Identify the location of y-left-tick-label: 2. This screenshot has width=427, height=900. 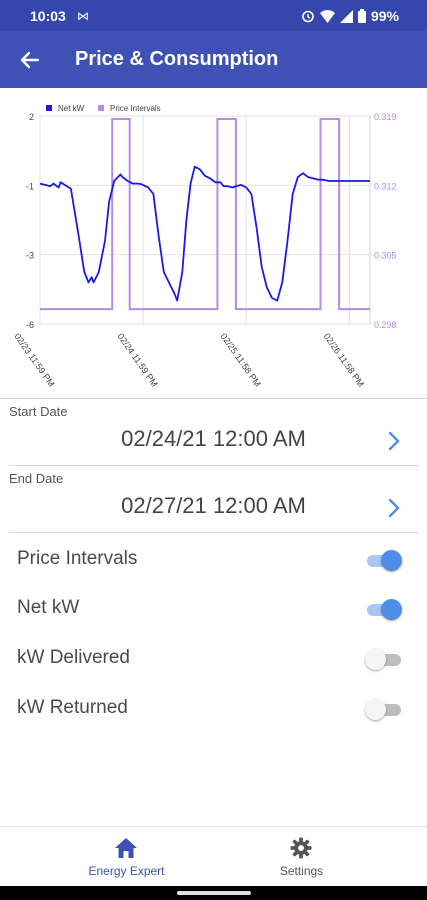
(31, 117).